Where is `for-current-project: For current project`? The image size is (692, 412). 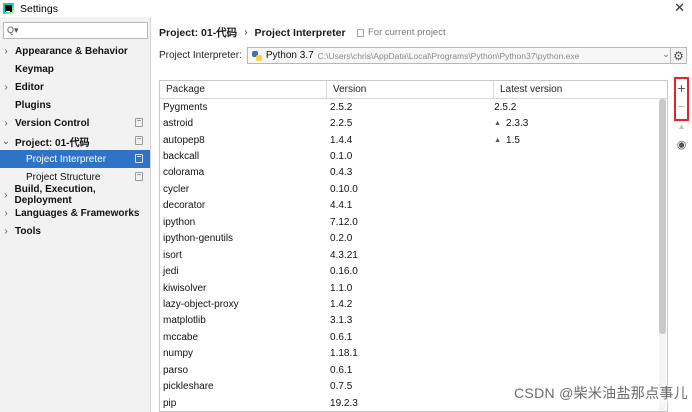
for-current-project: For current project is located at coordinates (401, 32).